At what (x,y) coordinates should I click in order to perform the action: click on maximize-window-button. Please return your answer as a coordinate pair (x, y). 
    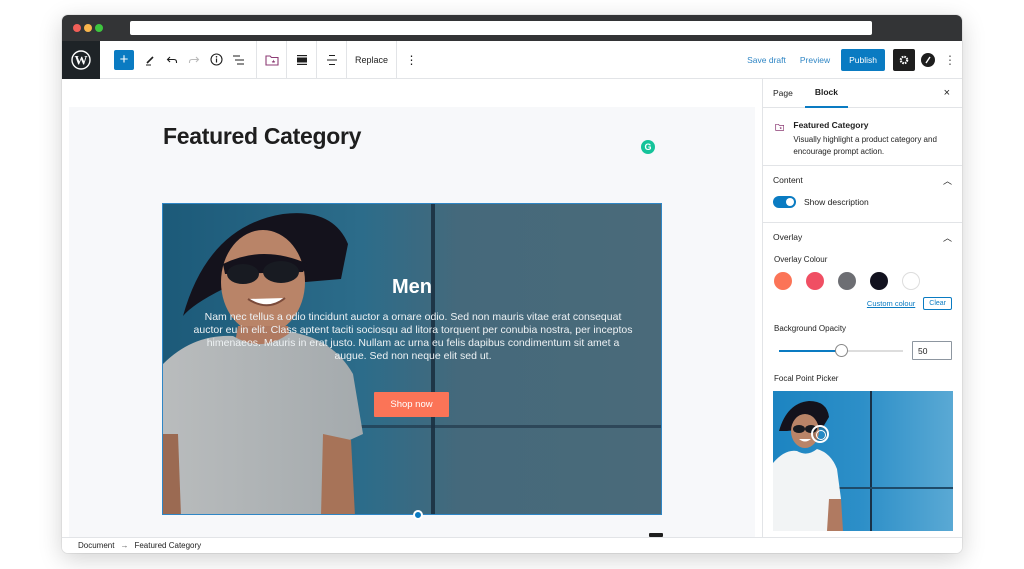
    Looking at the image, I should click on (99, 28).